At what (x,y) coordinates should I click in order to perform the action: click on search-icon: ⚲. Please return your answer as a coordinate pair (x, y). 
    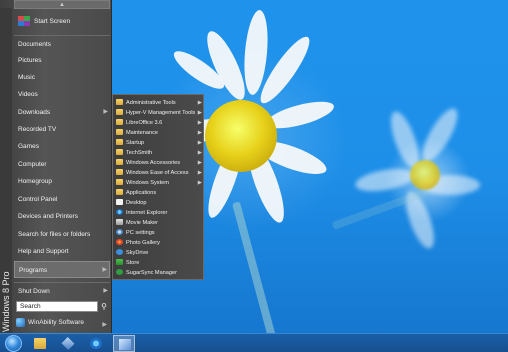
    Looking at the image, I should click on (104, 306).